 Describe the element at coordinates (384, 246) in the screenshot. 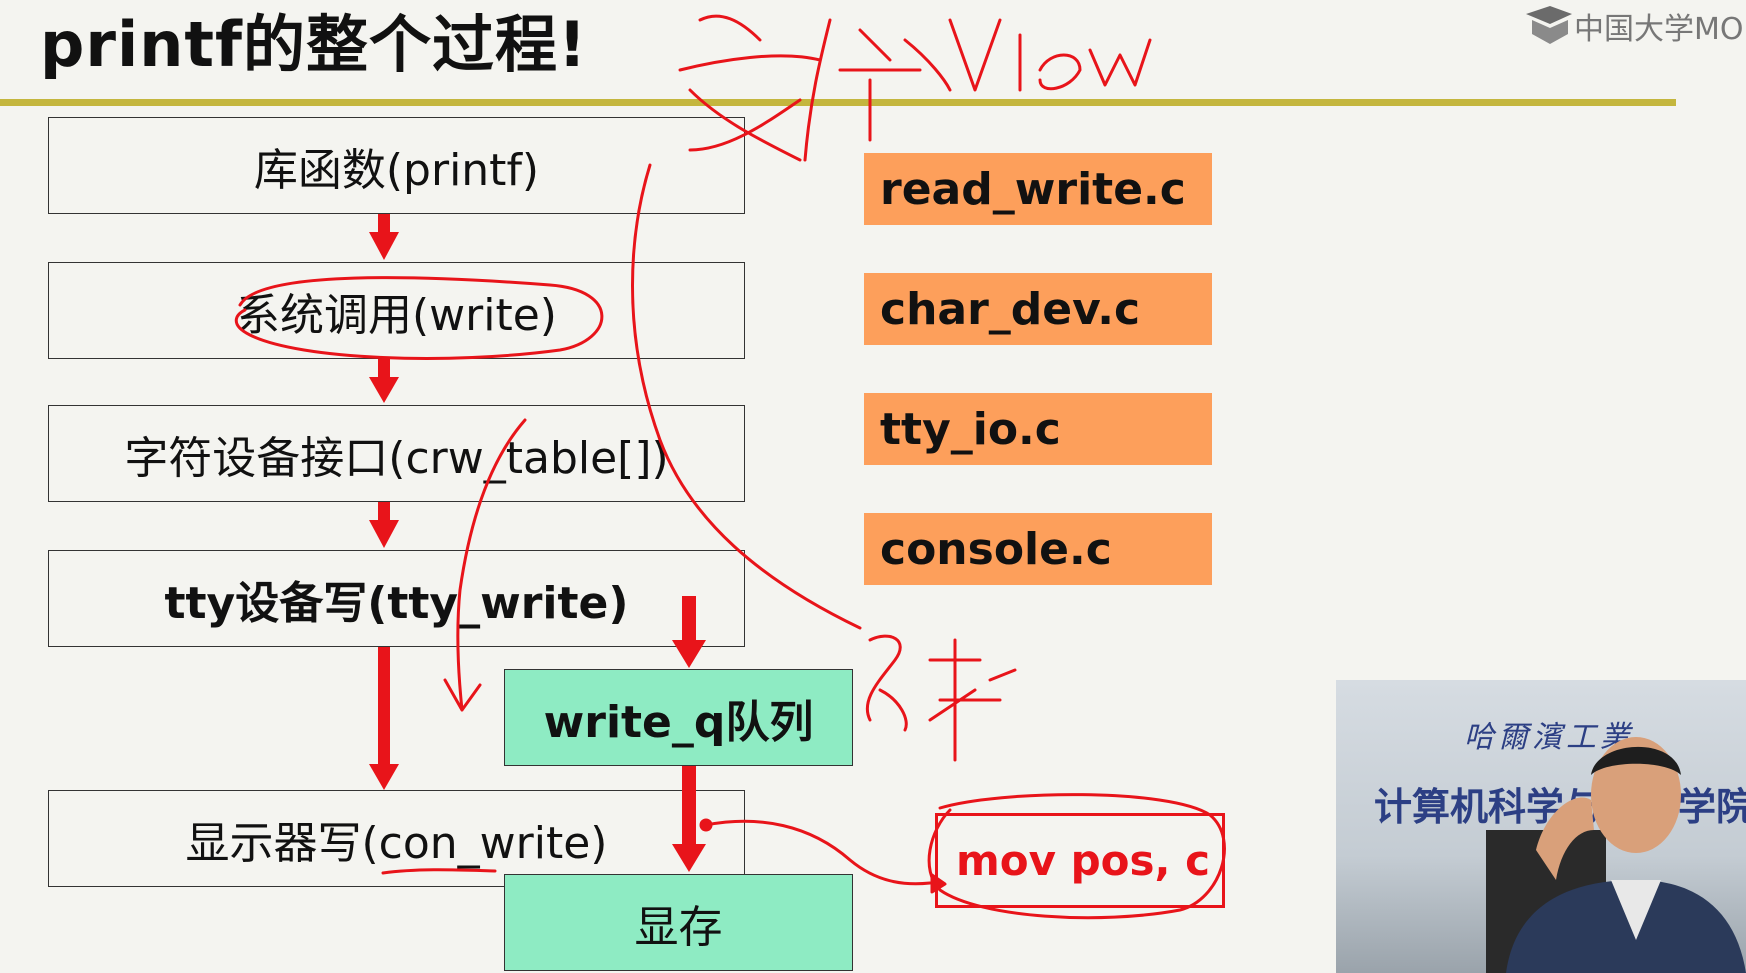

I see `arrow-head-library-to-syscall` at that location.